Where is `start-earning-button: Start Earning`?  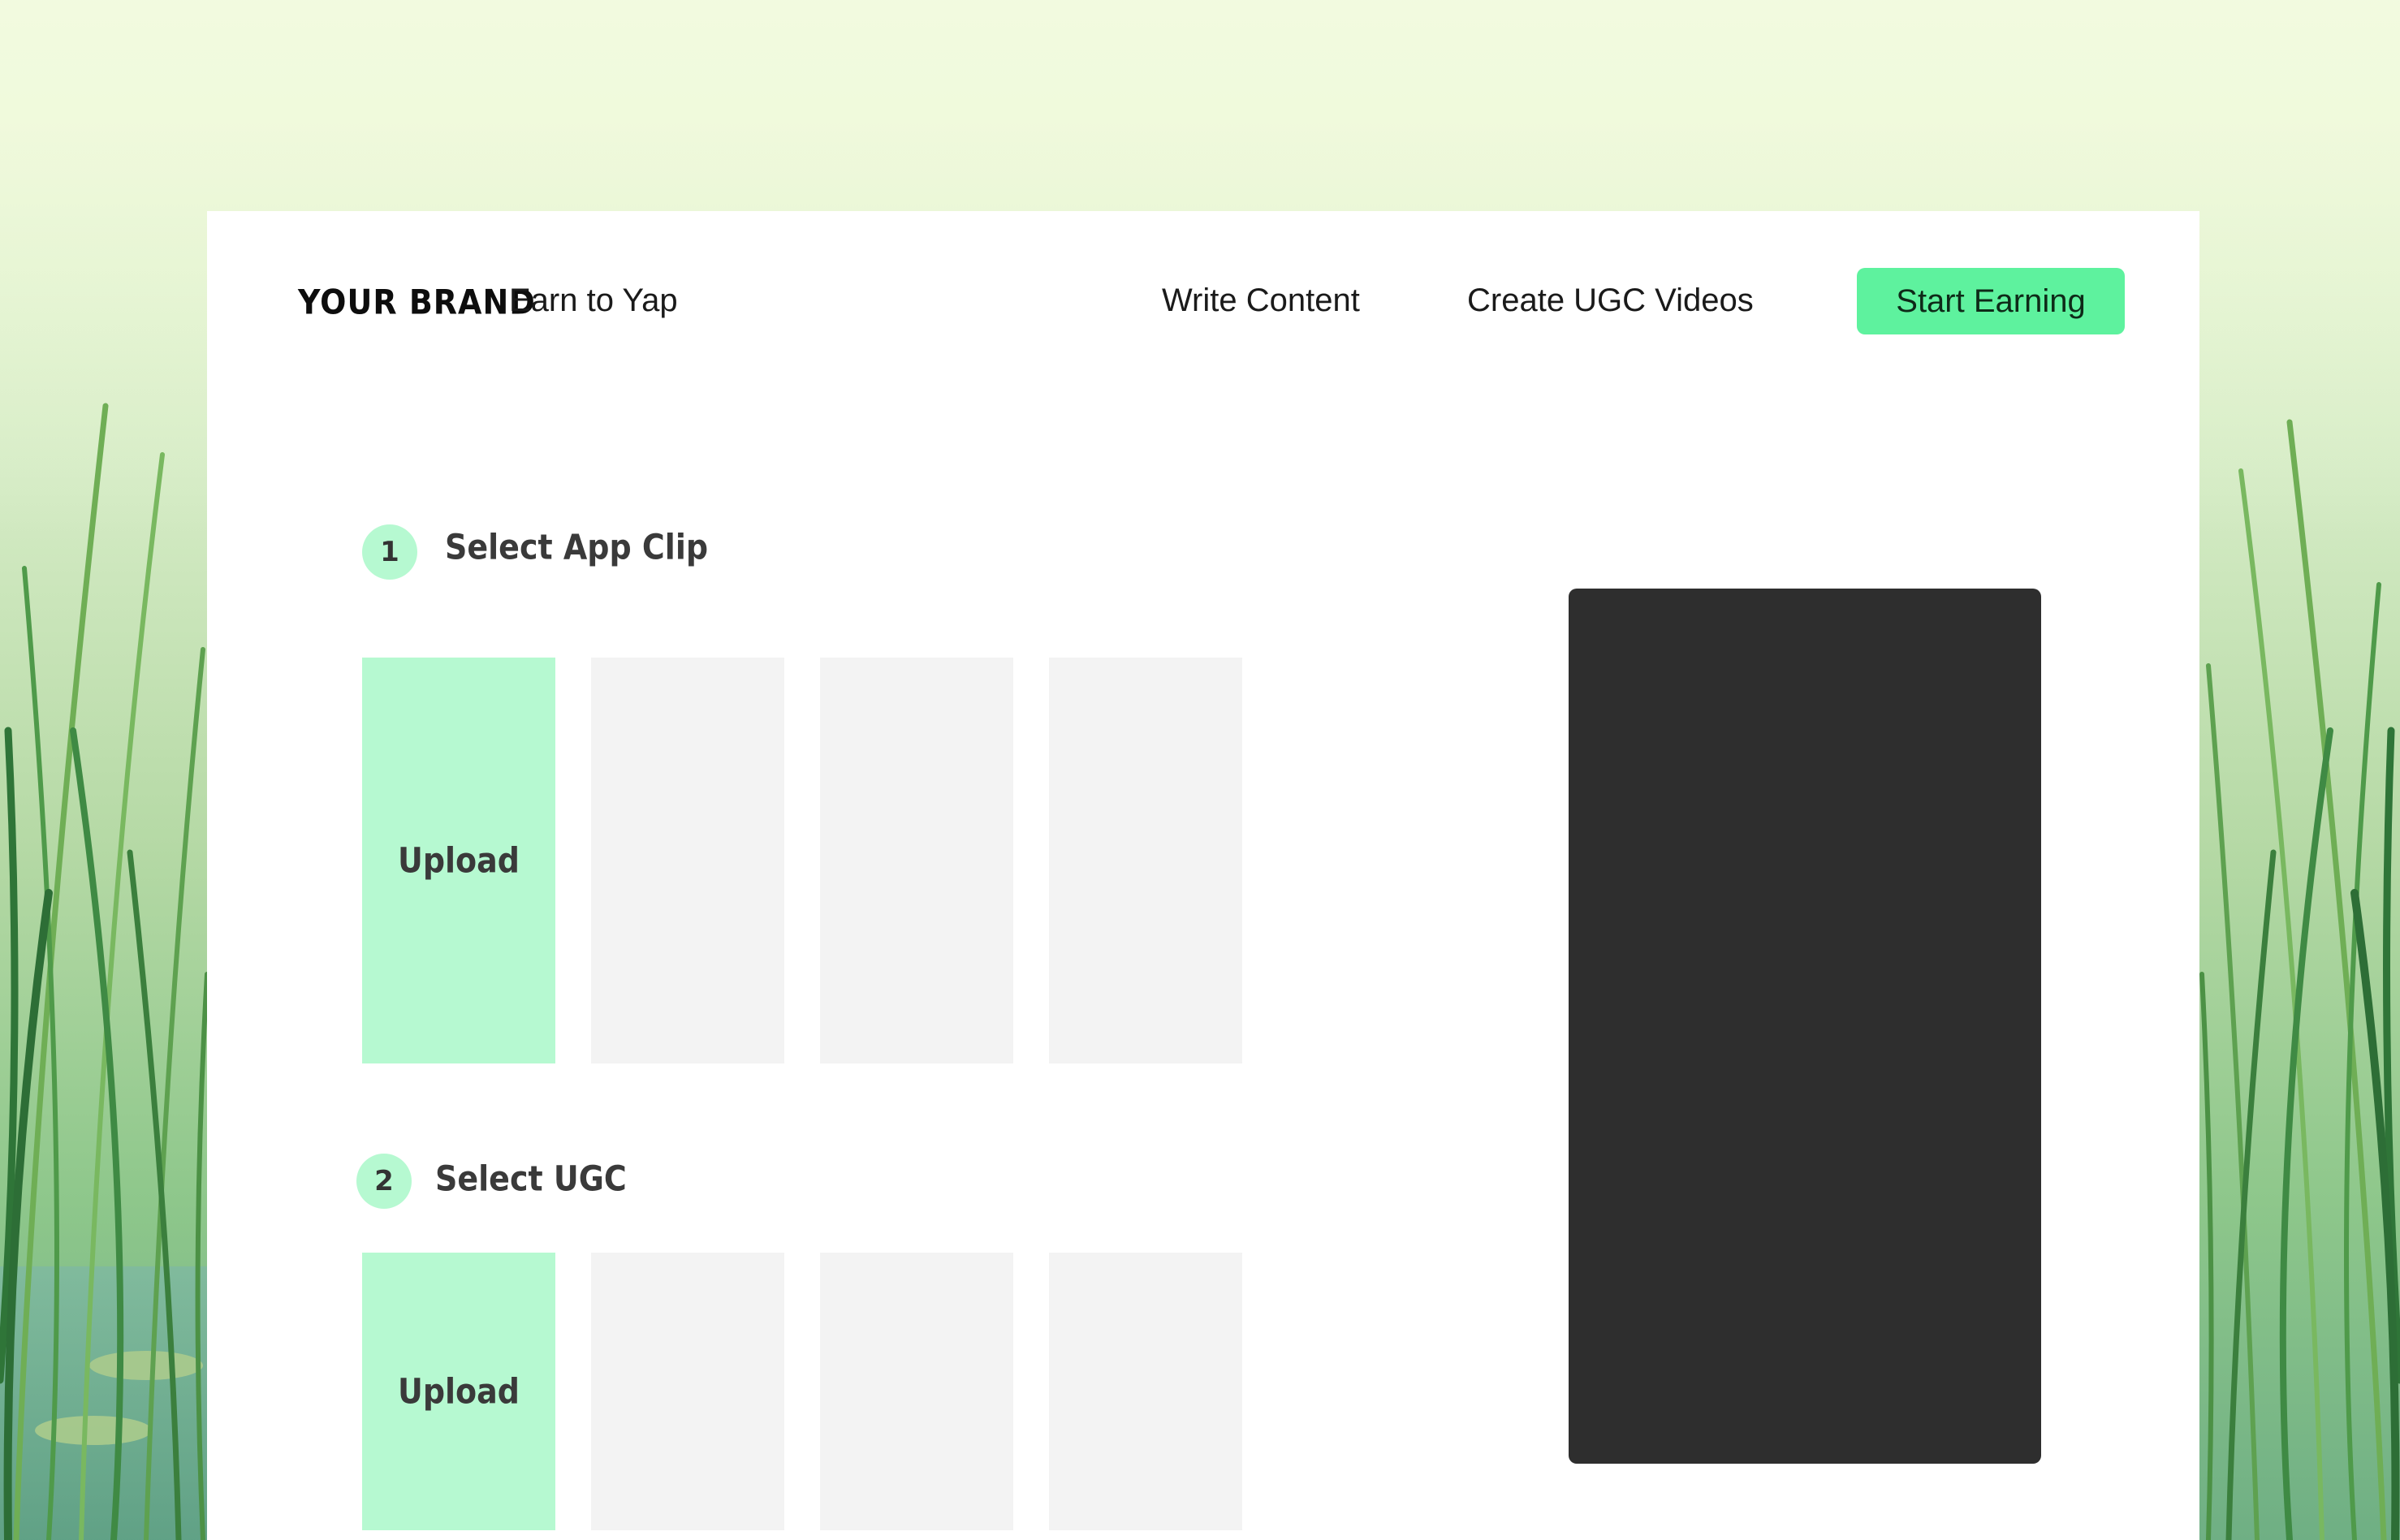 start-earning-button: Start Earning is located at coordinates (1991, 301).